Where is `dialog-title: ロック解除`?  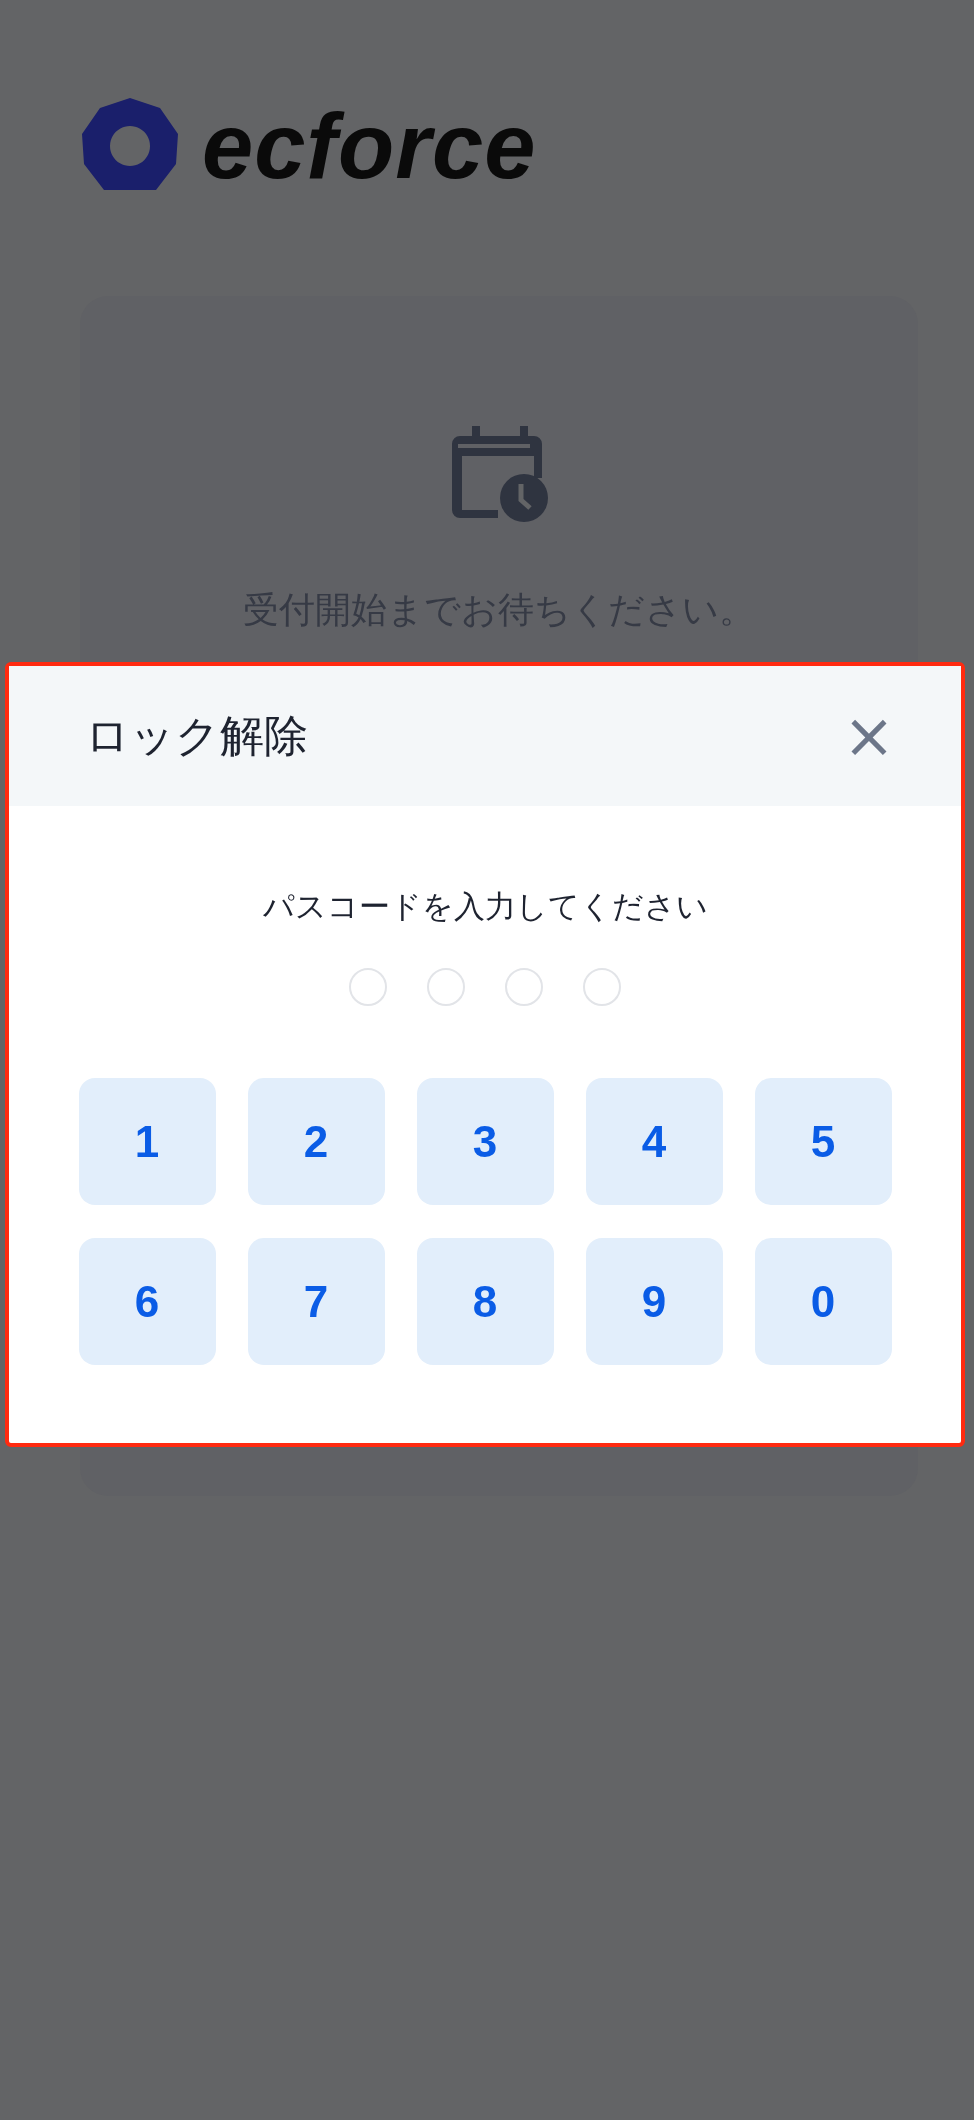
dialog-title: ロック解除 is located at coordinates (196, 735).